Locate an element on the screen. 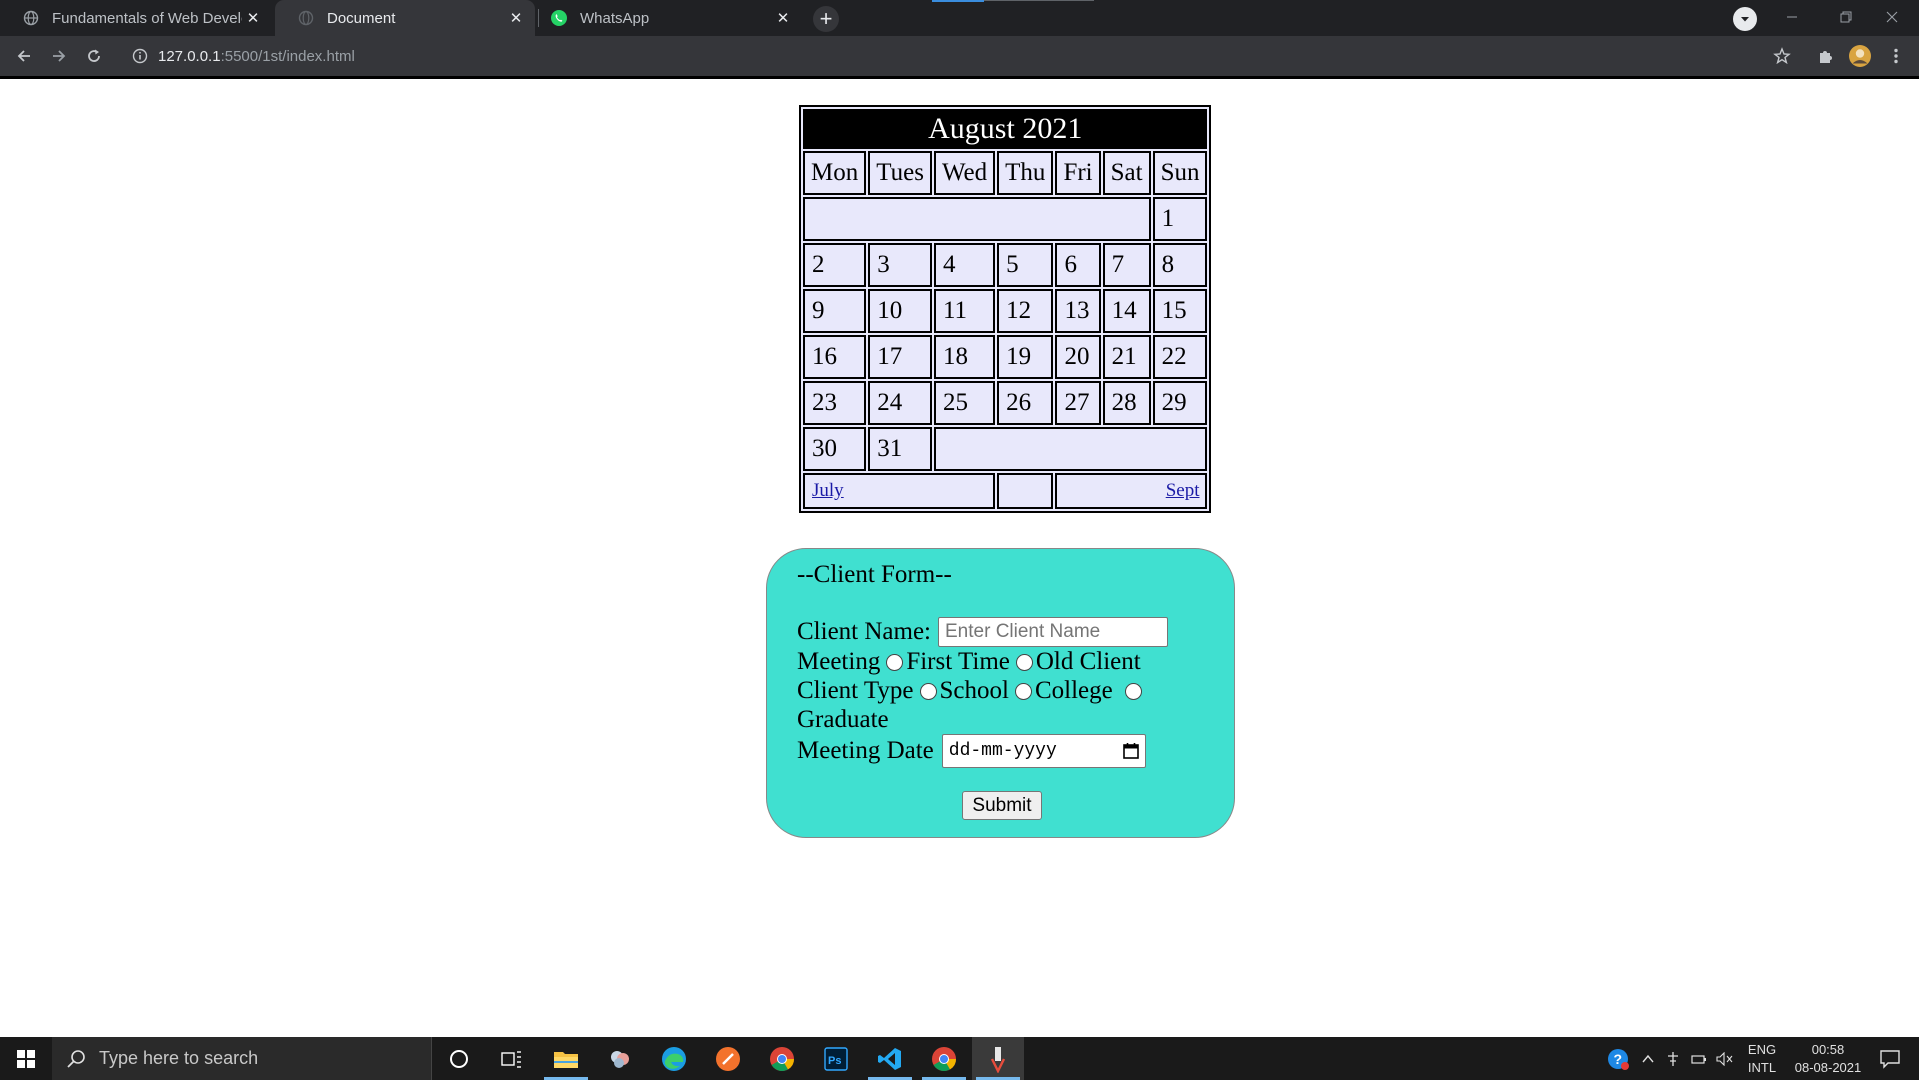 The image size is (1919, 1080). submit-button: Submit is located at coordinates (1002, 805).